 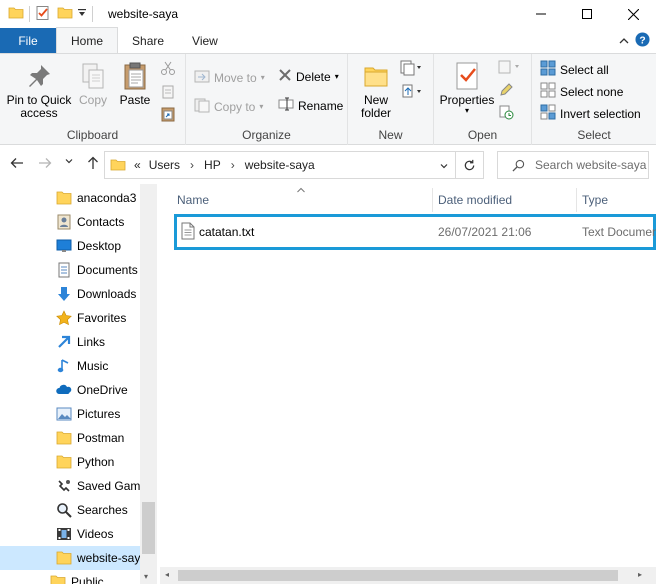 I want to click on breadcrumb-website-saya: website-saya, so click(x=280, y=165).